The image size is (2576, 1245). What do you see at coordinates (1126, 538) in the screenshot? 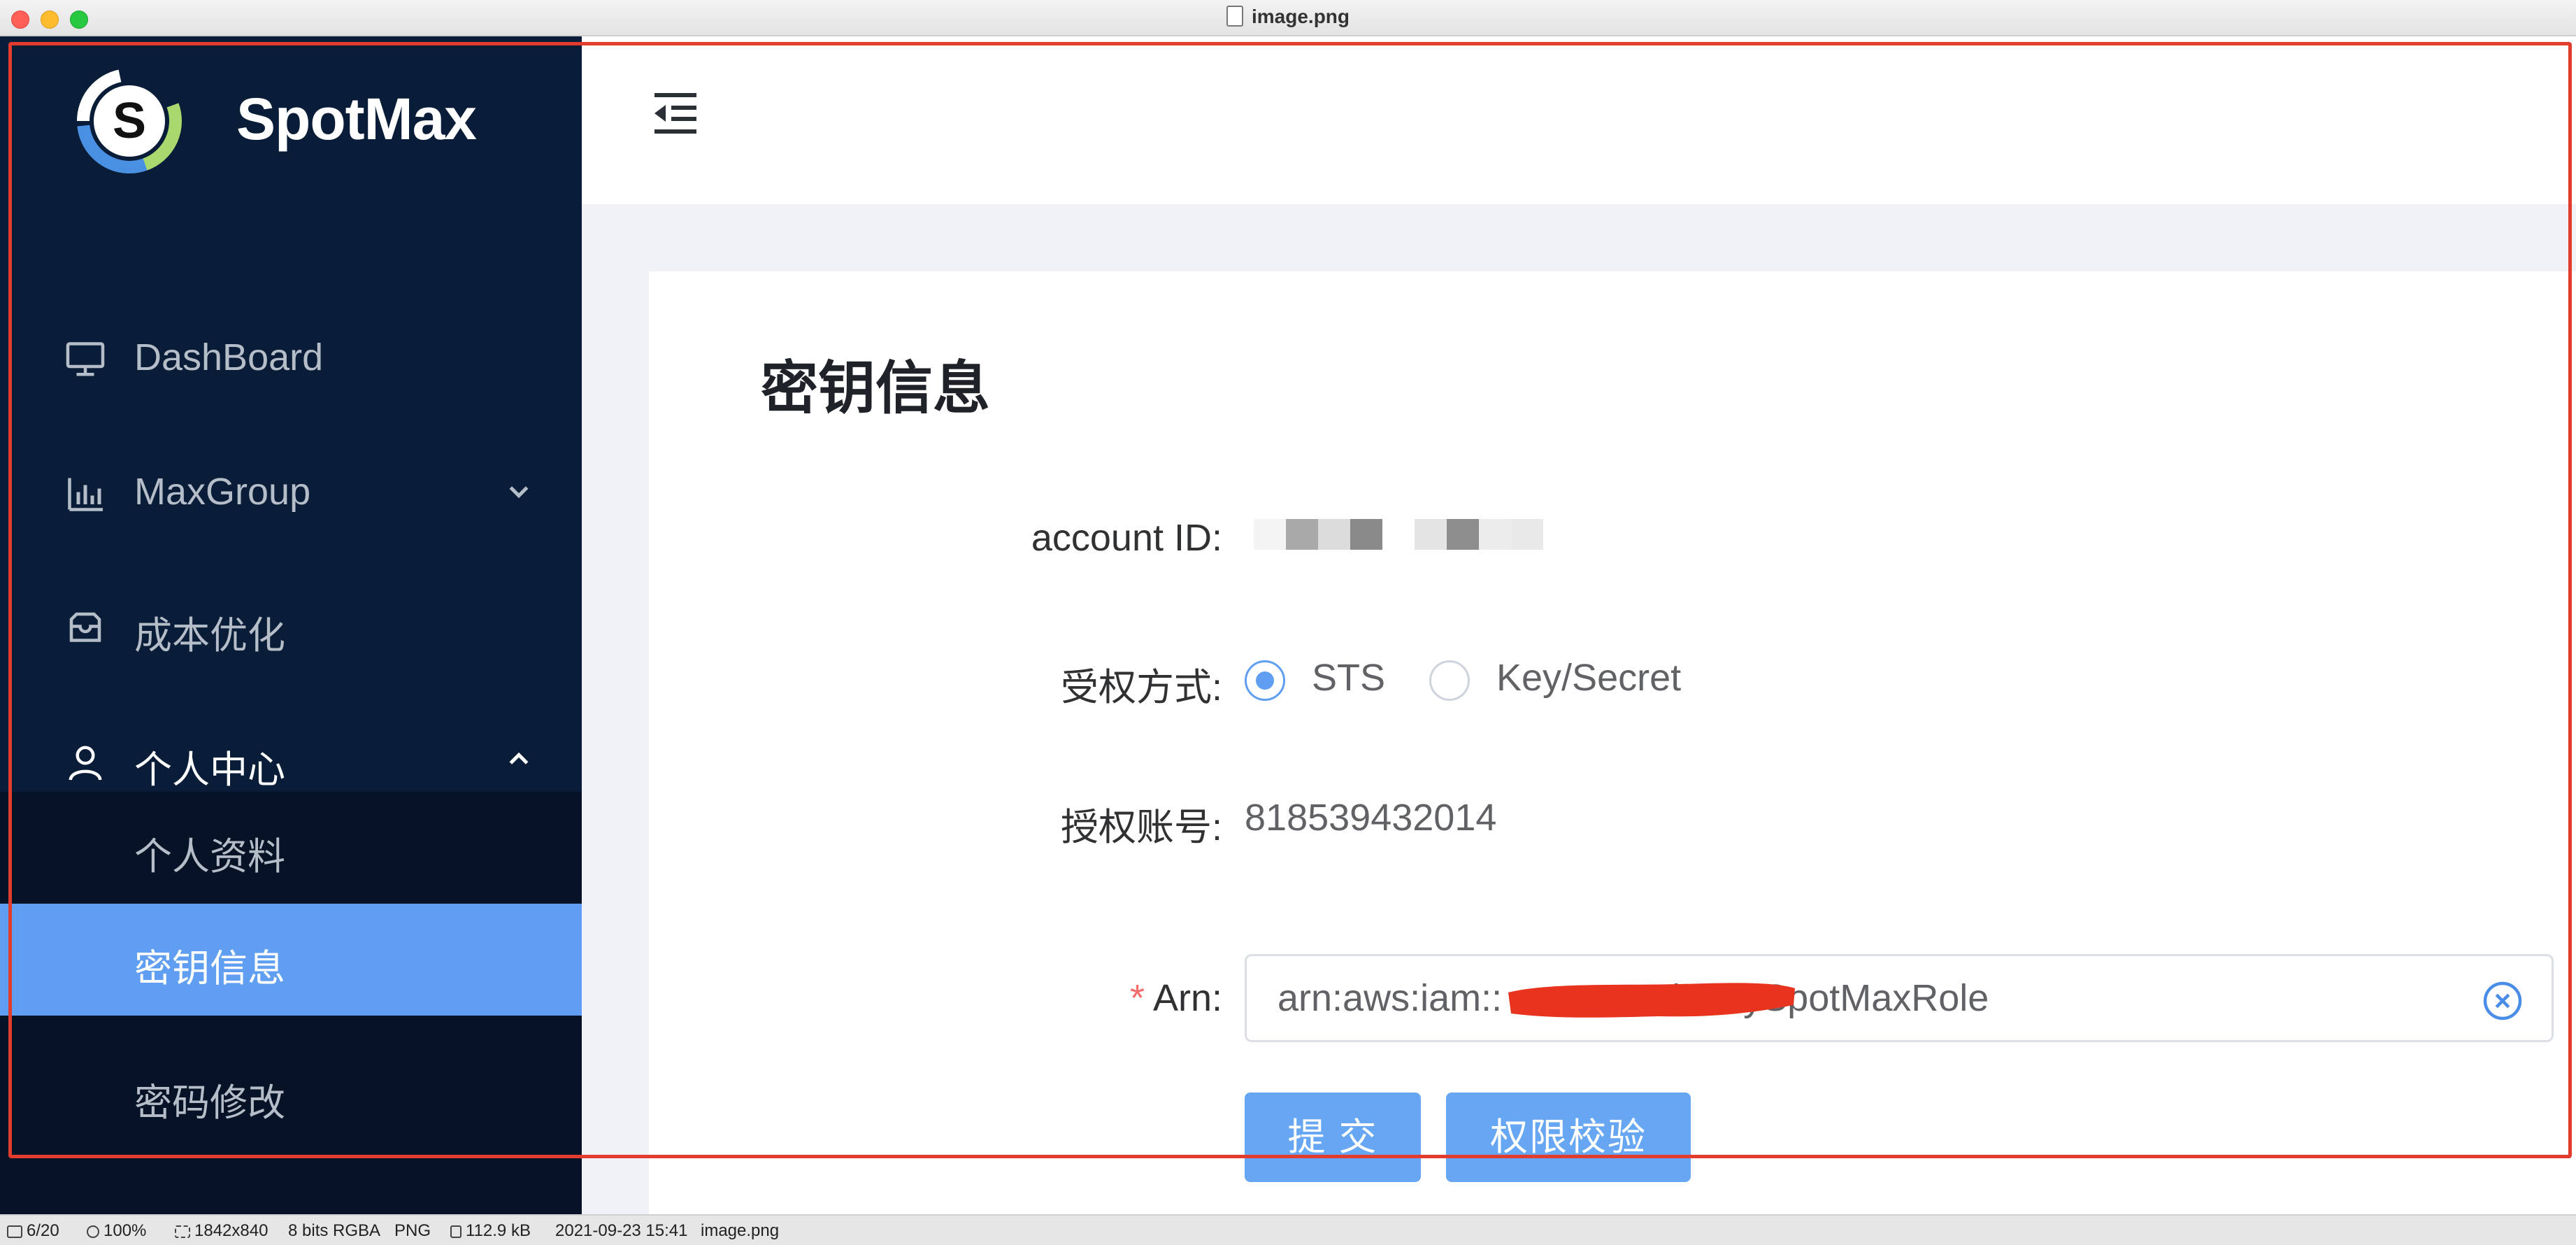
I see `account-id-label: account ID:` at bounding box center [1126, 538].